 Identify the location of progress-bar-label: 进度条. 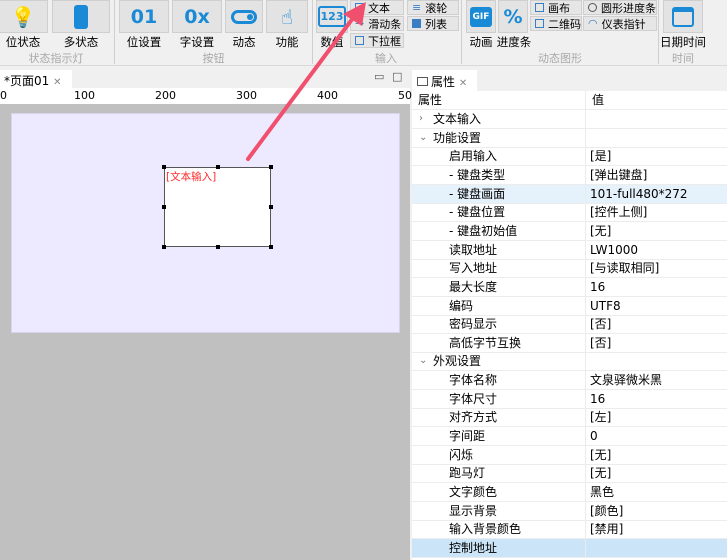
(514, 42).